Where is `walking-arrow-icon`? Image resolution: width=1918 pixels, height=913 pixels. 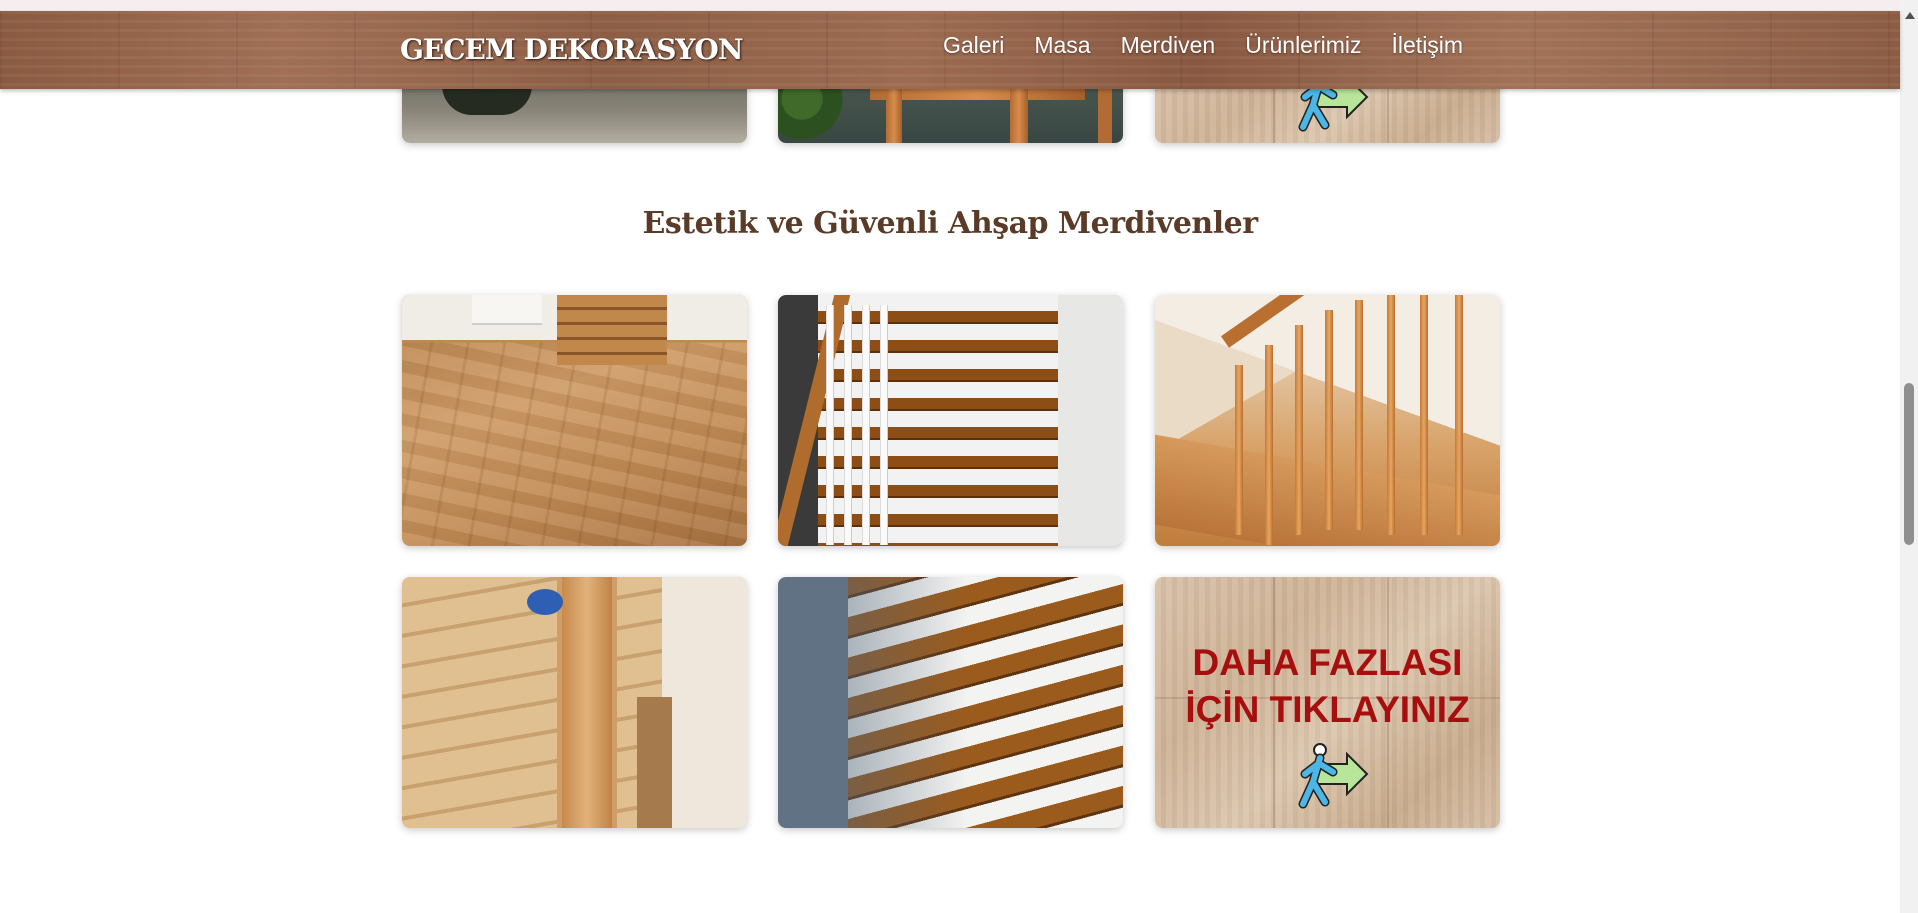
walking-arrow-icon is located at coordinates (1333, 776).